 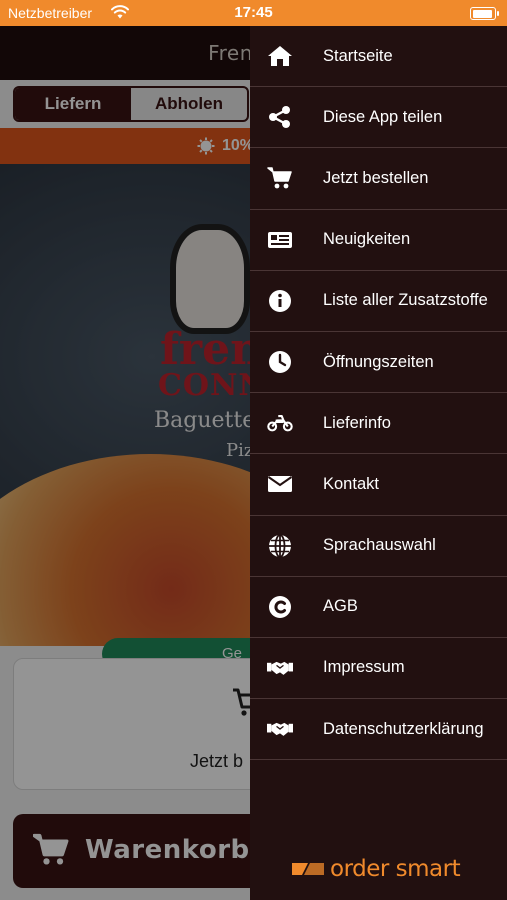 What do you see at coordinates (351, 483) in the screenshot?
I see `menu-item-label: Kontakt` at bounding box center [351, 483].